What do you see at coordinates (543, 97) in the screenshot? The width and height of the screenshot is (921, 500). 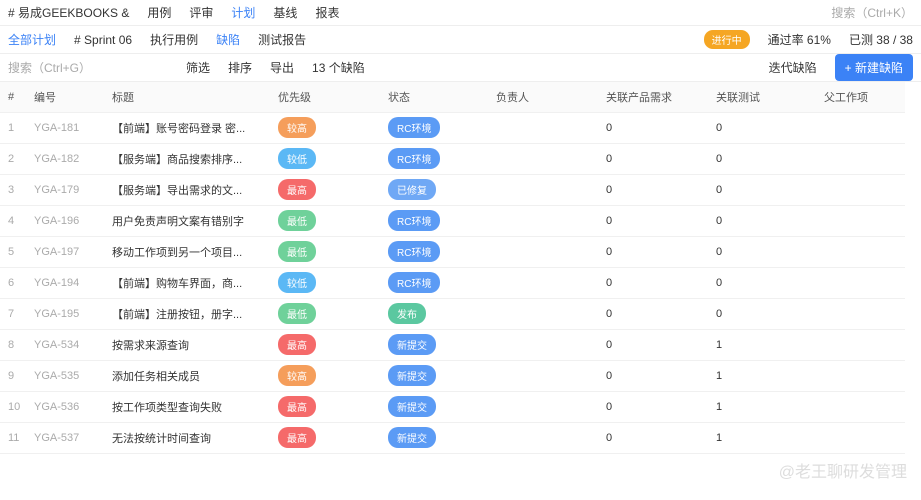 I see `col-header: 负责人` at bounding box center [543, 97].